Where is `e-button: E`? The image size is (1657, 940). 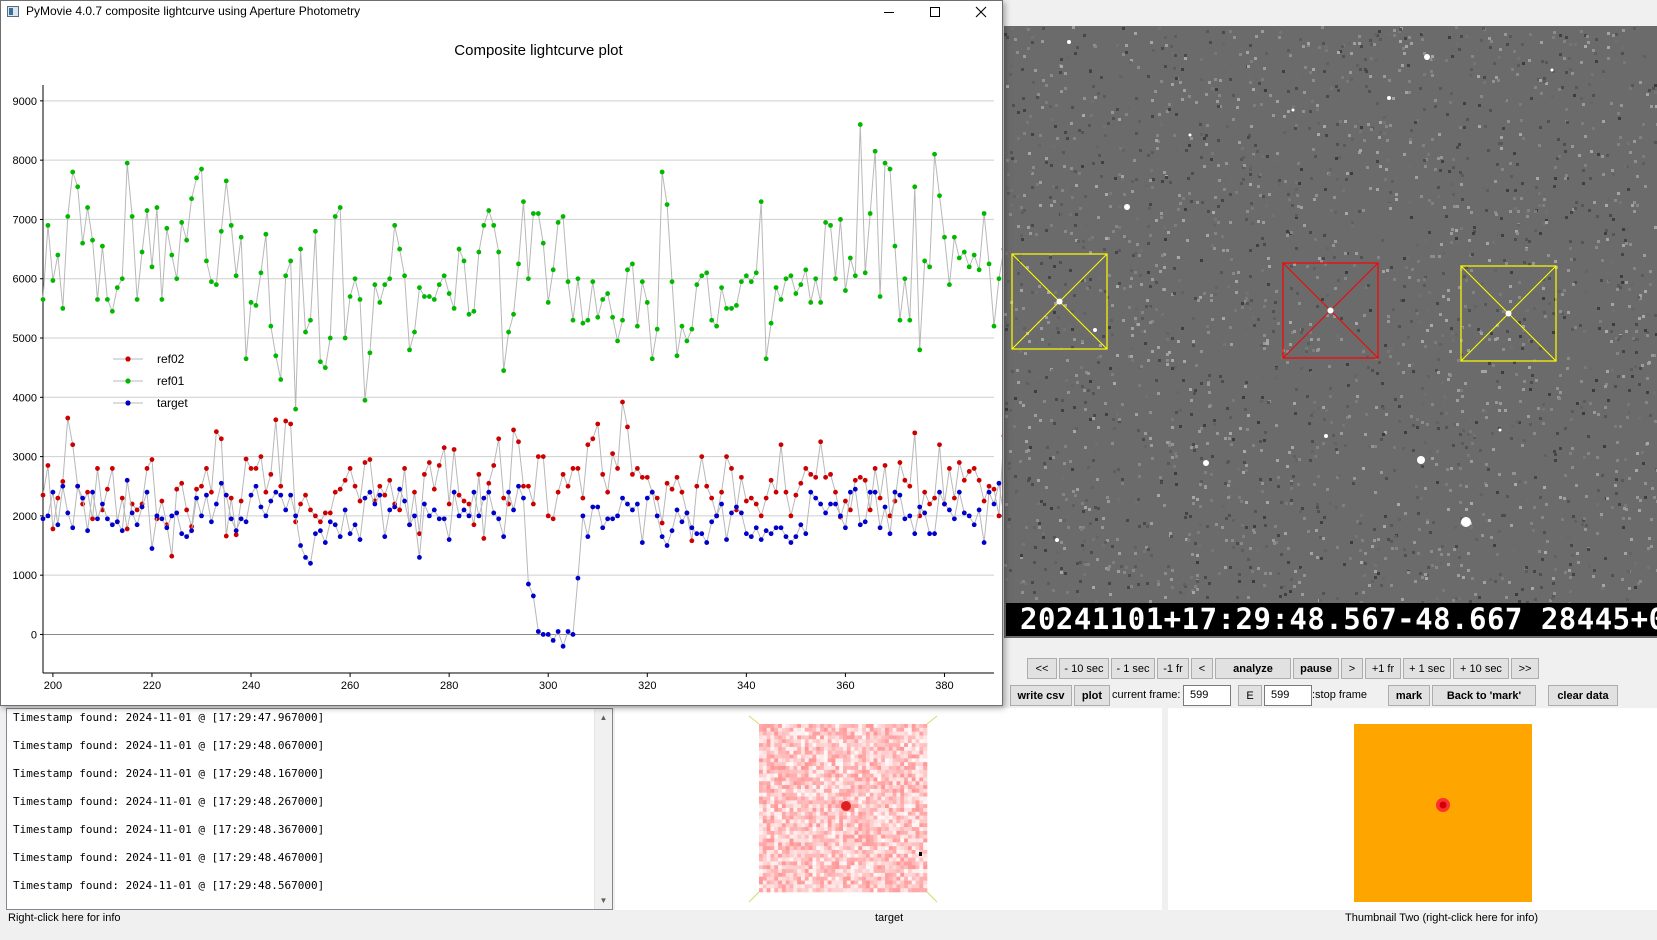
e-button: E is located at coordinates (1250, 695).